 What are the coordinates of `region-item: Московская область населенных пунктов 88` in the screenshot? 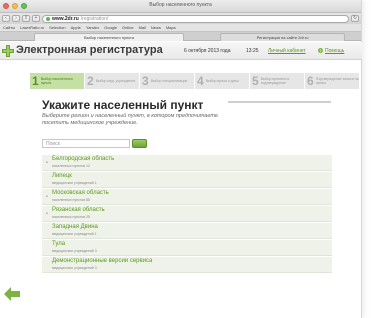 It's located at (187, 197).